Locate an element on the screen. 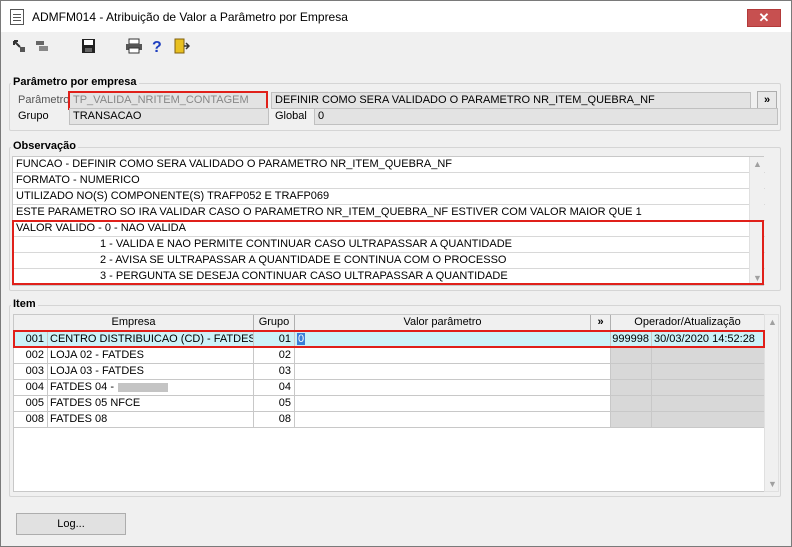 The height and width of the screenshot is (547, 792). observacao-line: FORMATO - NUMERICO is located at coordinates (389, 181).